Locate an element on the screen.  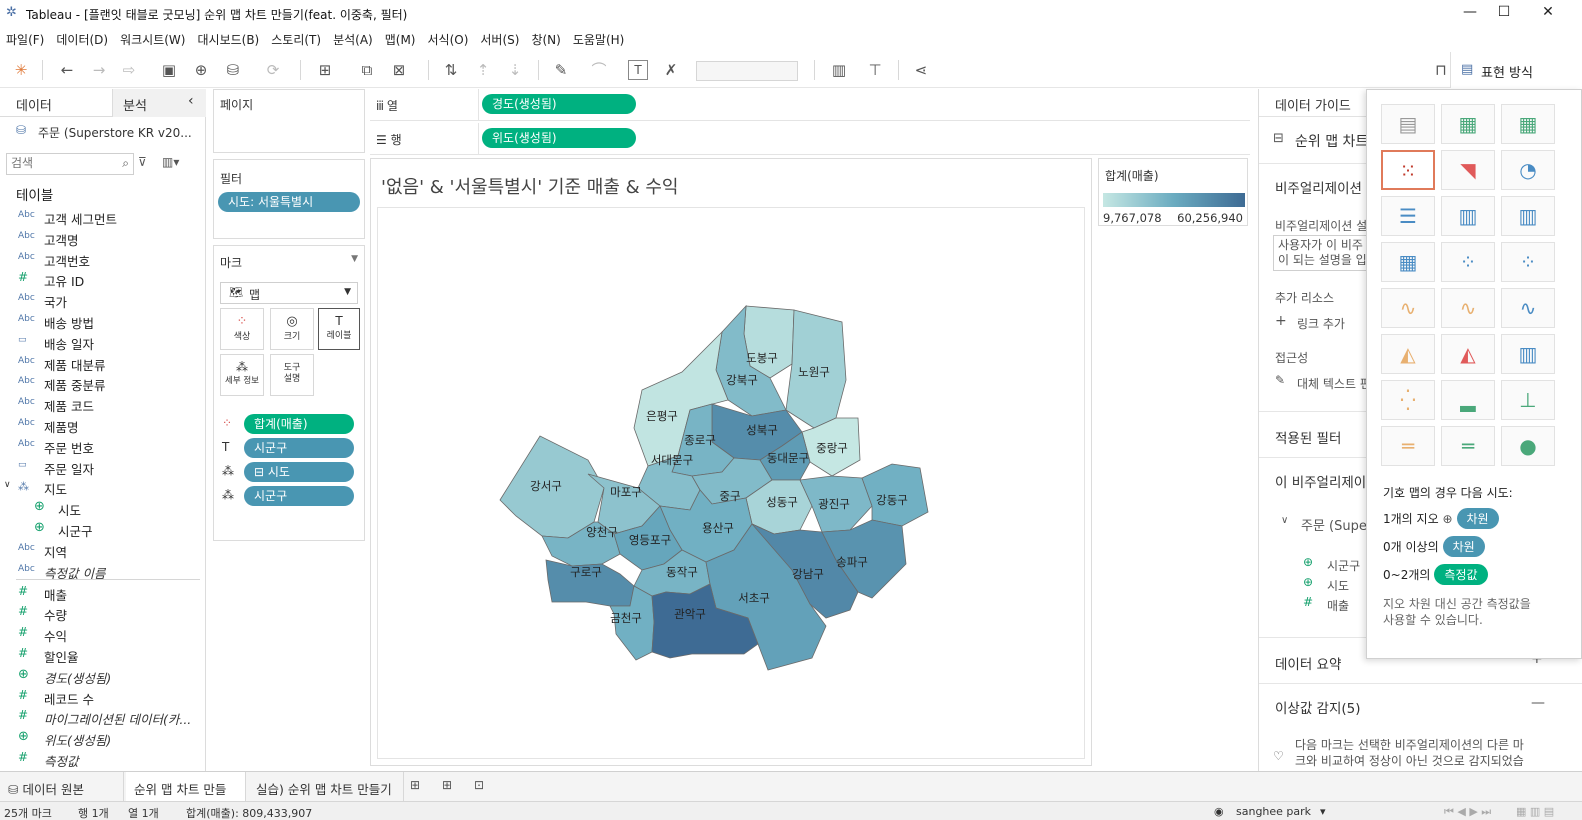
new-story-icon: ⊡ is located at coordinates (479, 785).